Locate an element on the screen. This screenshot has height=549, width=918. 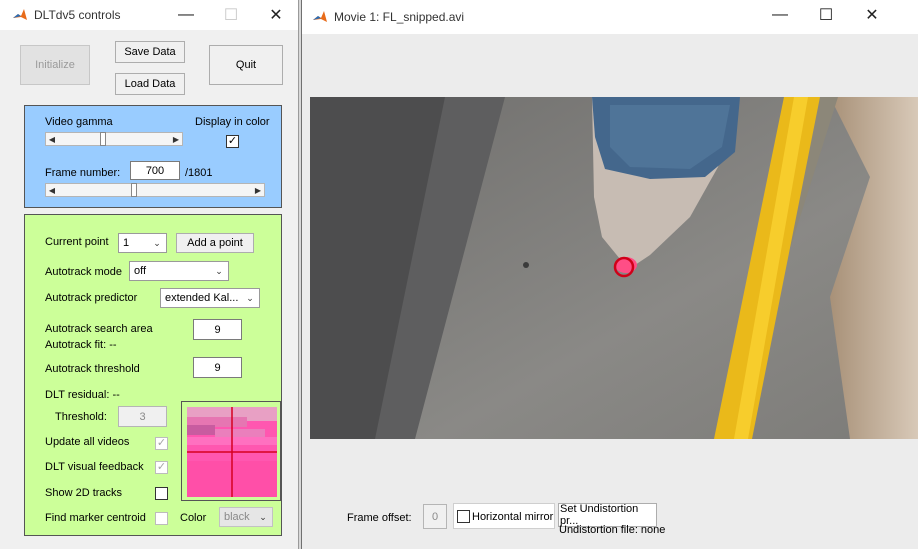
zoom-preview-panel is located at coordinates (231, 451).